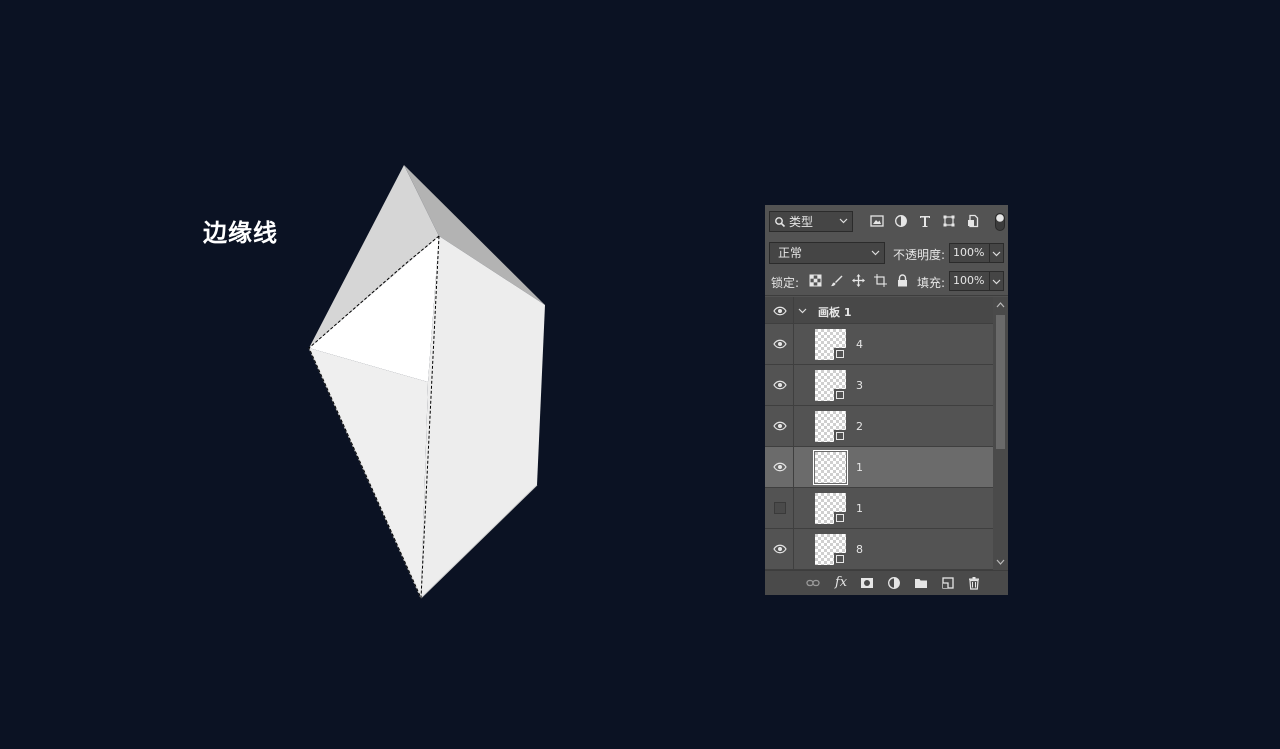  Describe the element at coordinates (815, 280) in the screenshot. I see `lock-transparent-icon` at that location.